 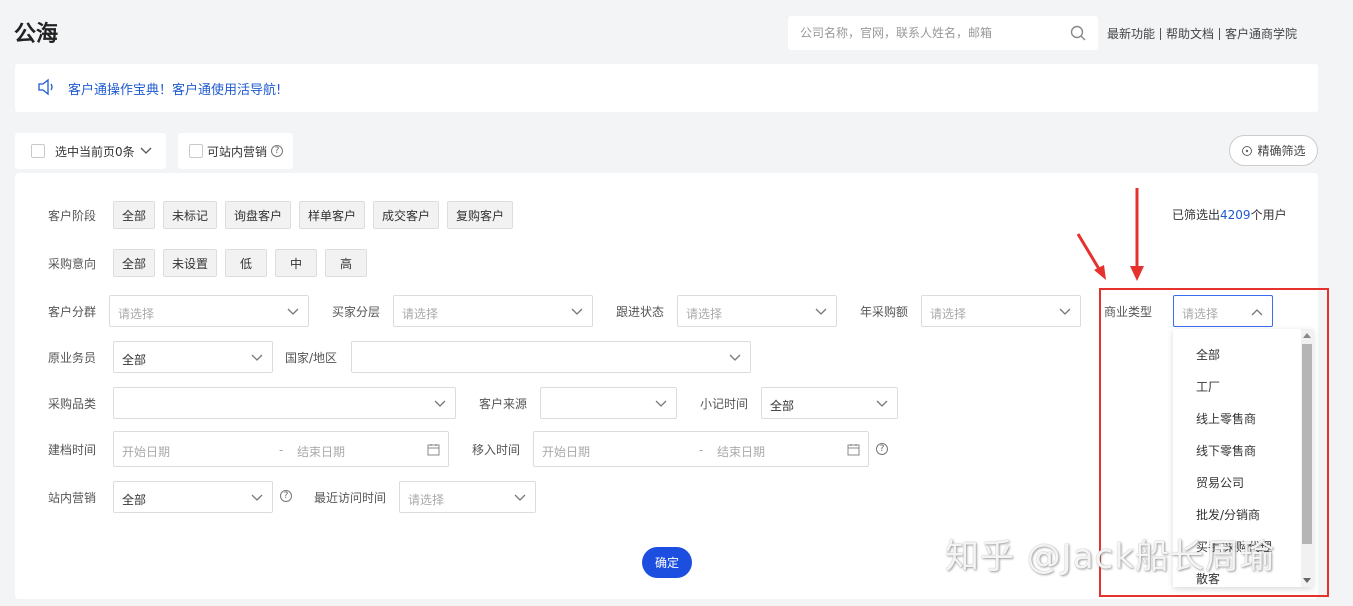 What do you see at coordinates (1190, 33) in the screenshot?
I see `link-help-docs: 帮助文档` at bounding box center [1190, 33].